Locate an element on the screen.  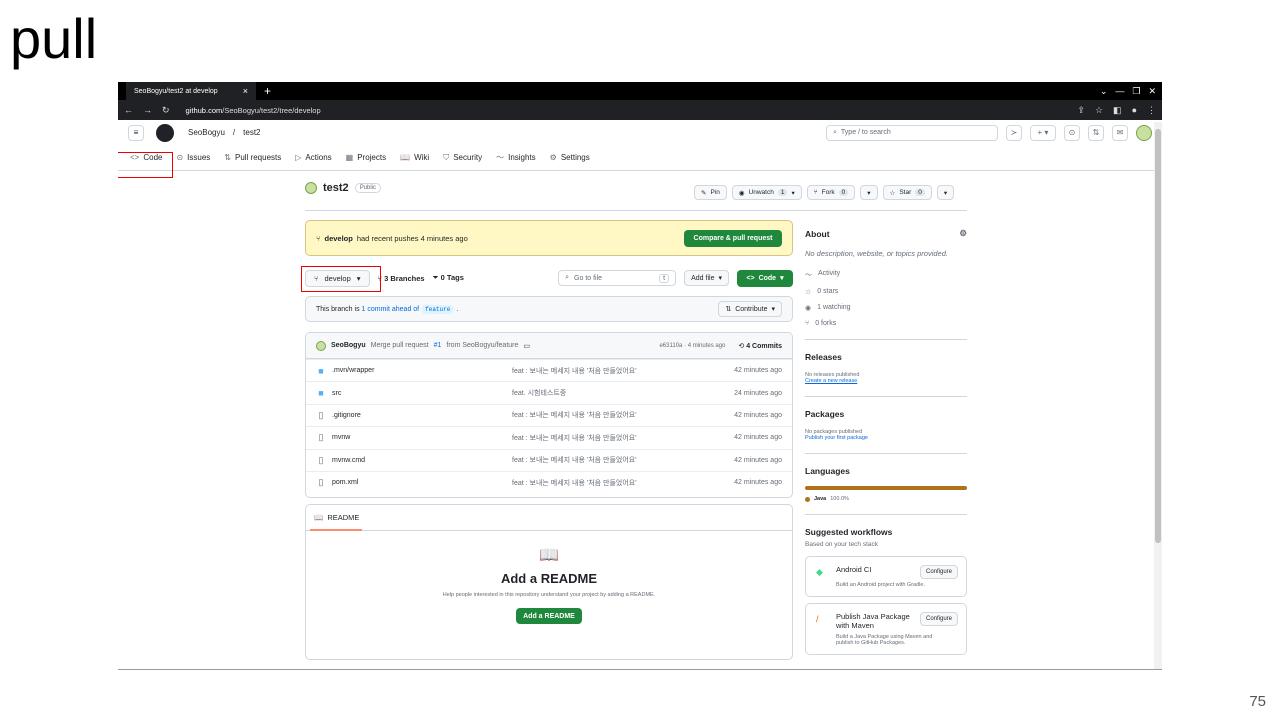
avatar is located at coordinates (1144, 132).